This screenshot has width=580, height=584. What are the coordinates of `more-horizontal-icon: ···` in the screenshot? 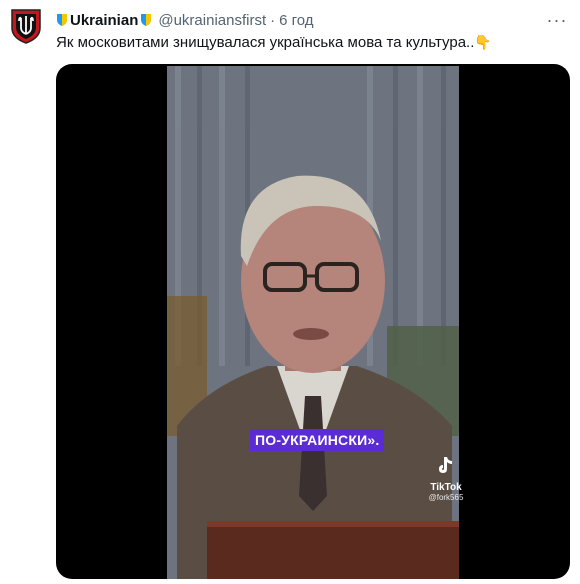 It's located at (557, 19).